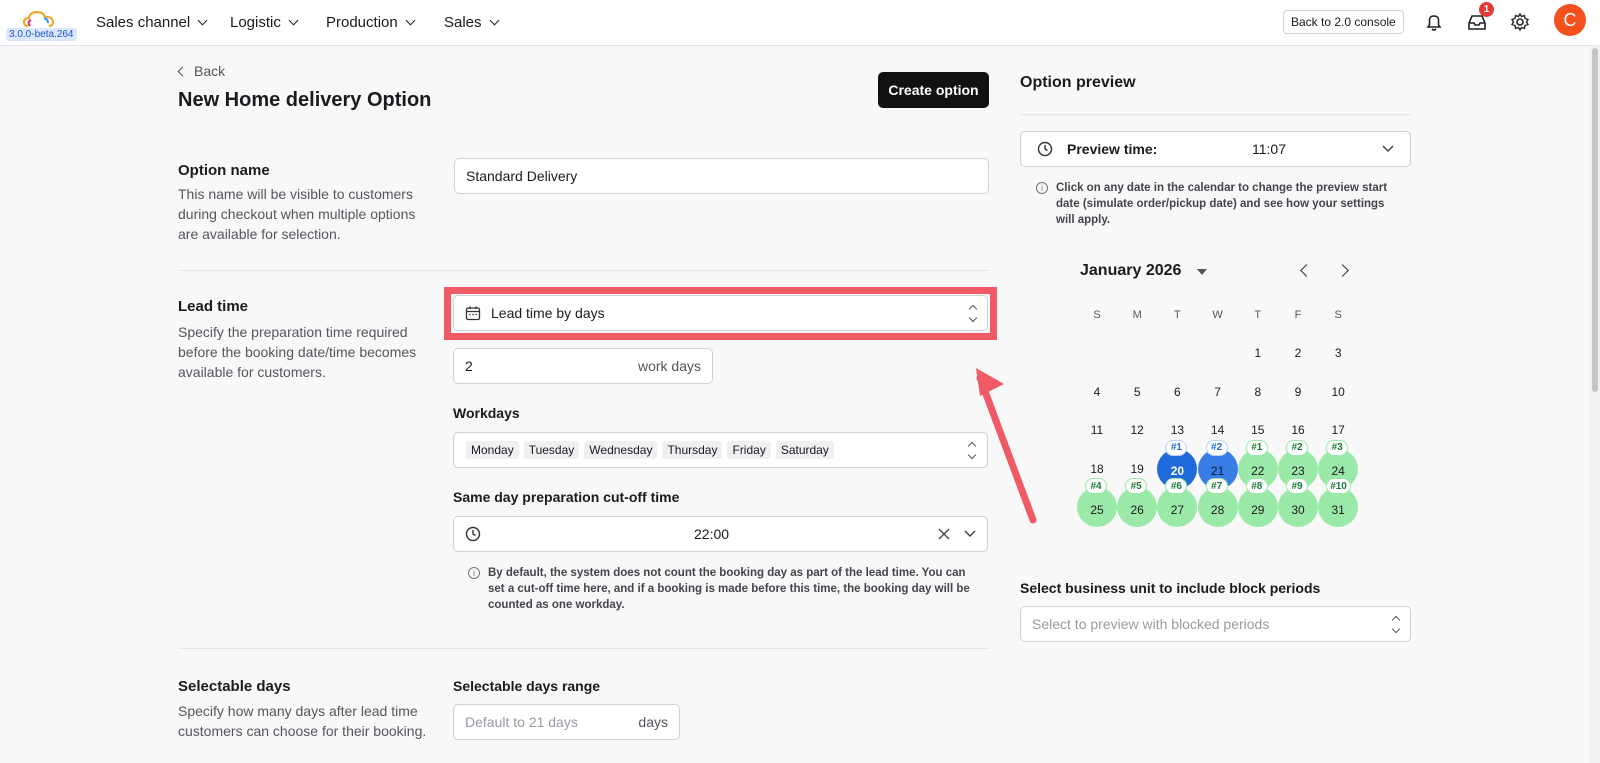 The width and height of the screenshot is (1600, 763). Describe the element at coordinates (1338, 471) in the screenshot. I see `calendar-day-number: 24` at that location.